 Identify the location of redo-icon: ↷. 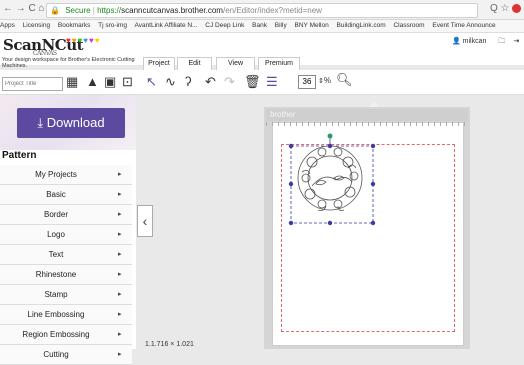
(229, 82).